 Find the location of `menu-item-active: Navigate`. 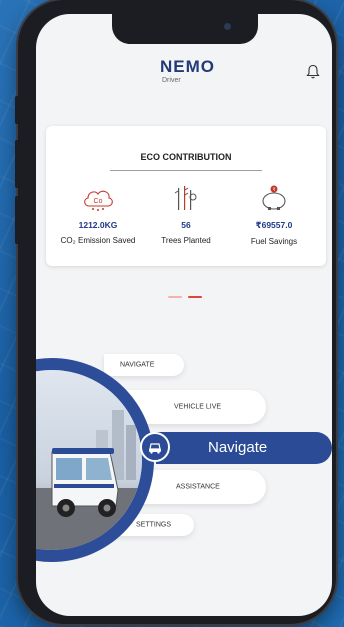

menu-item-active: Navigate is located at coordinates (244, 448).